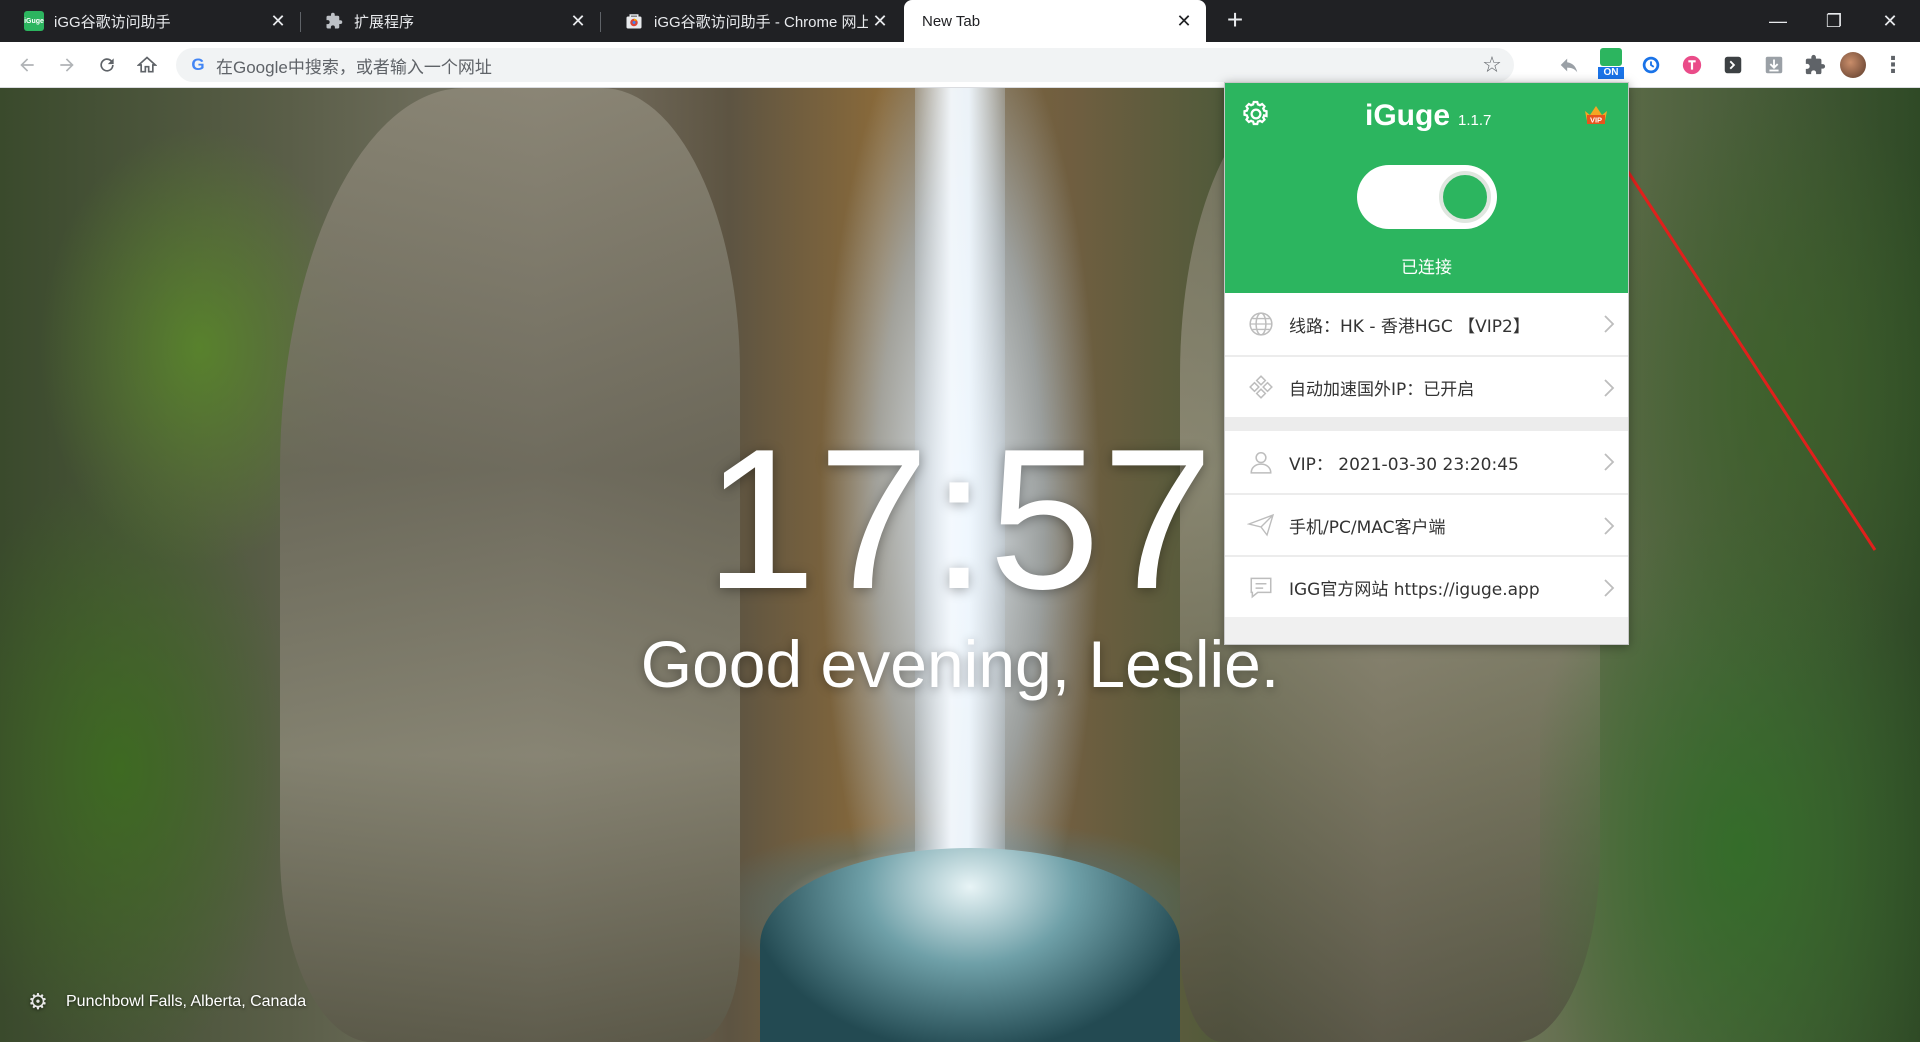  Describe the element at coordinates (1774, 65) in the screenshot. I see `download-extension-icon` at that location.